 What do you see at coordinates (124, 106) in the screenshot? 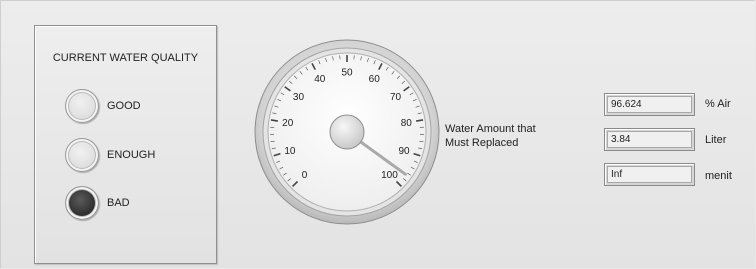
I see `indicator-good-label: GOOD` at bounding box center [124, 106].